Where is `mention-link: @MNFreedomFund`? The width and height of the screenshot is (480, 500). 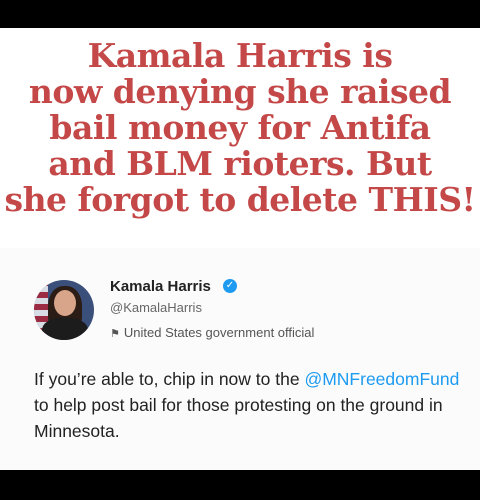 mention-link: @MNFreedomFund is located at coordinates (381, 379).